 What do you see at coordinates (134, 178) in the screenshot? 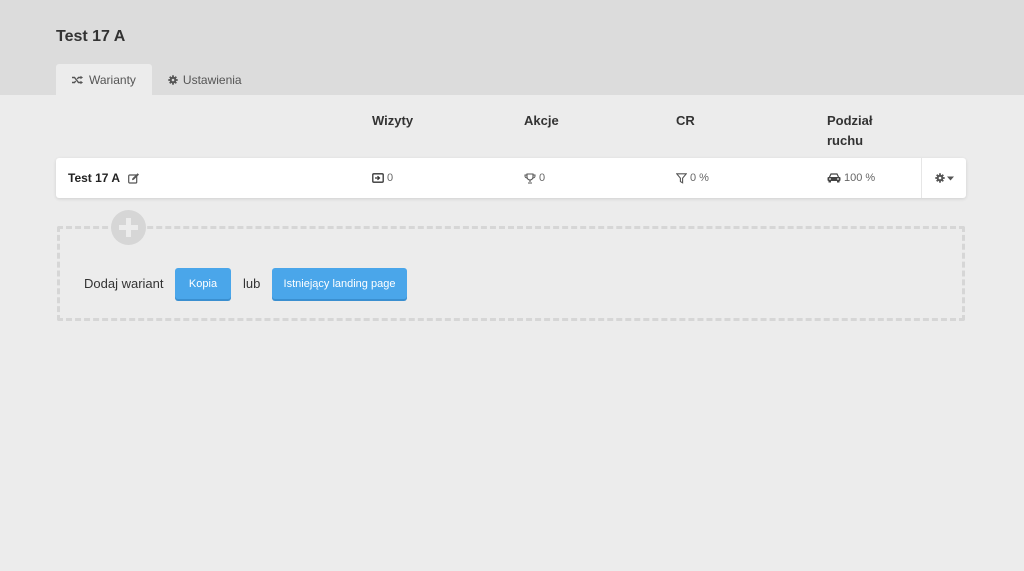
I see `edit-icon` at bounding box center [134, 178].